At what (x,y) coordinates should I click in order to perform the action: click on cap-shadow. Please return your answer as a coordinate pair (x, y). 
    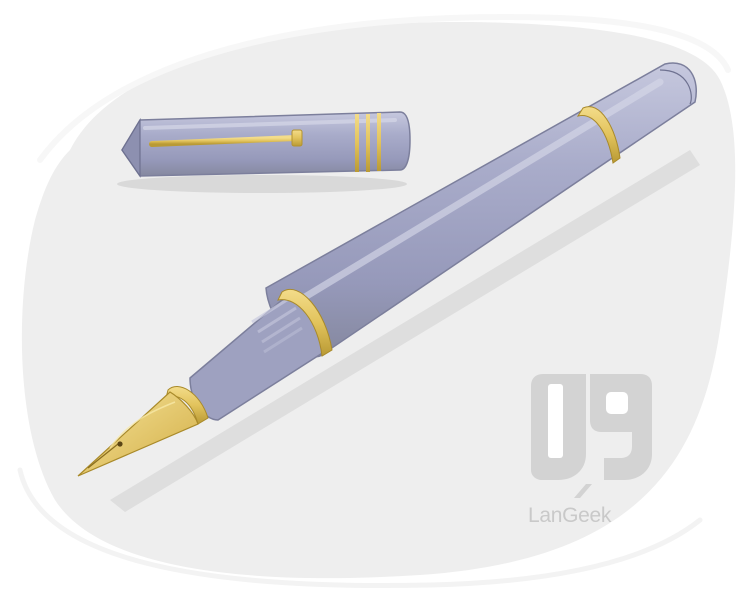
    Looking at the image, I should click on (262, 184).